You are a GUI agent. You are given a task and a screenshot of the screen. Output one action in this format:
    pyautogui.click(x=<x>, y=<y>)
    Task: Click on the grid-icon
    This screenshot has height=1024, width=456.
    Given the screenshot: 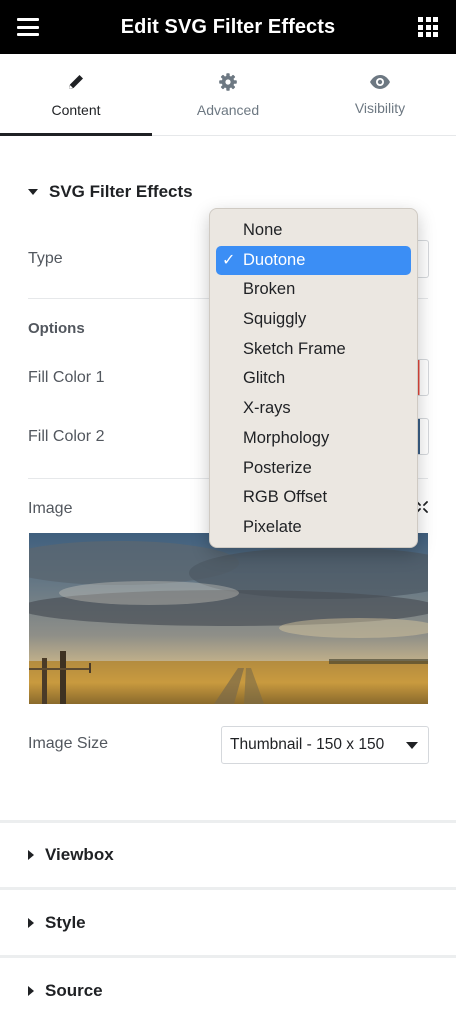 What is the action you would take?
    pyautogui.click(x=428, y=27)
    